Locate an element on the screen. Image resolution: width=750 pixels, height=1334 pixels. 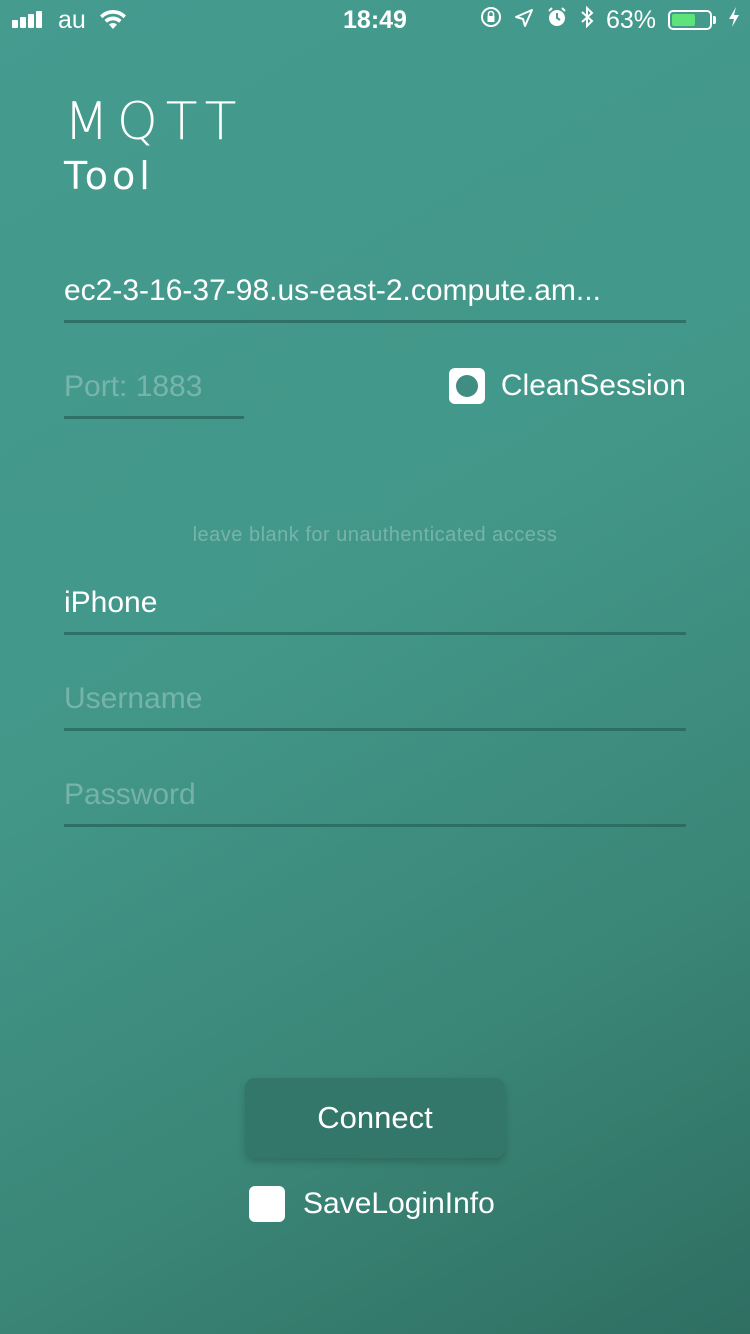
save-login-label: SaveLoginInfo is located at coordinates (399, 1203).